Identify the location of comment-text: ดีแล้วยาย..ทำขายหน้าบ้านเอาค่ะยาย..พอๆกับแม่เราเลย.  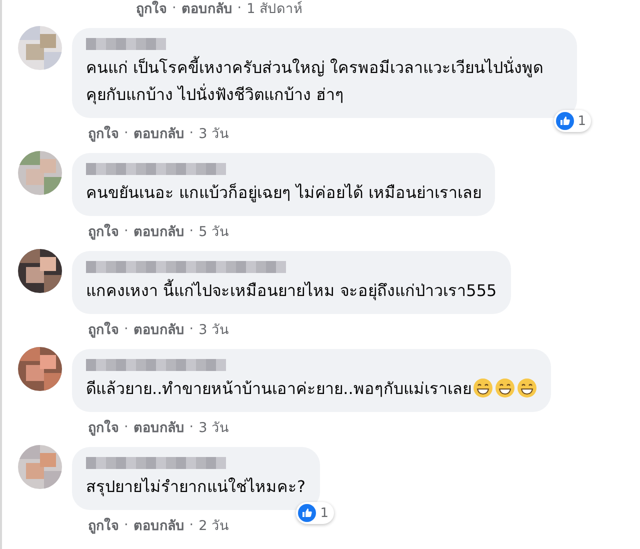
(312, 388).